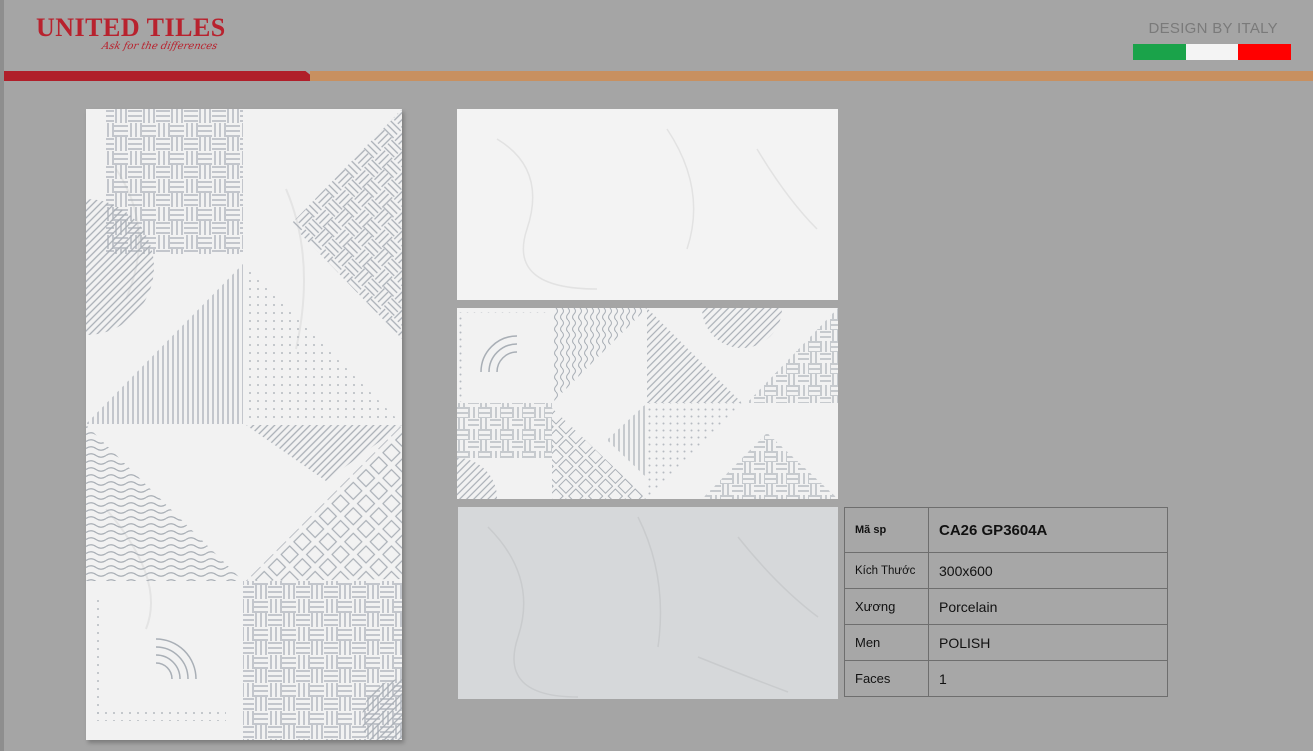  I want to click on spec-value: POLISH, so click(1048, 642).